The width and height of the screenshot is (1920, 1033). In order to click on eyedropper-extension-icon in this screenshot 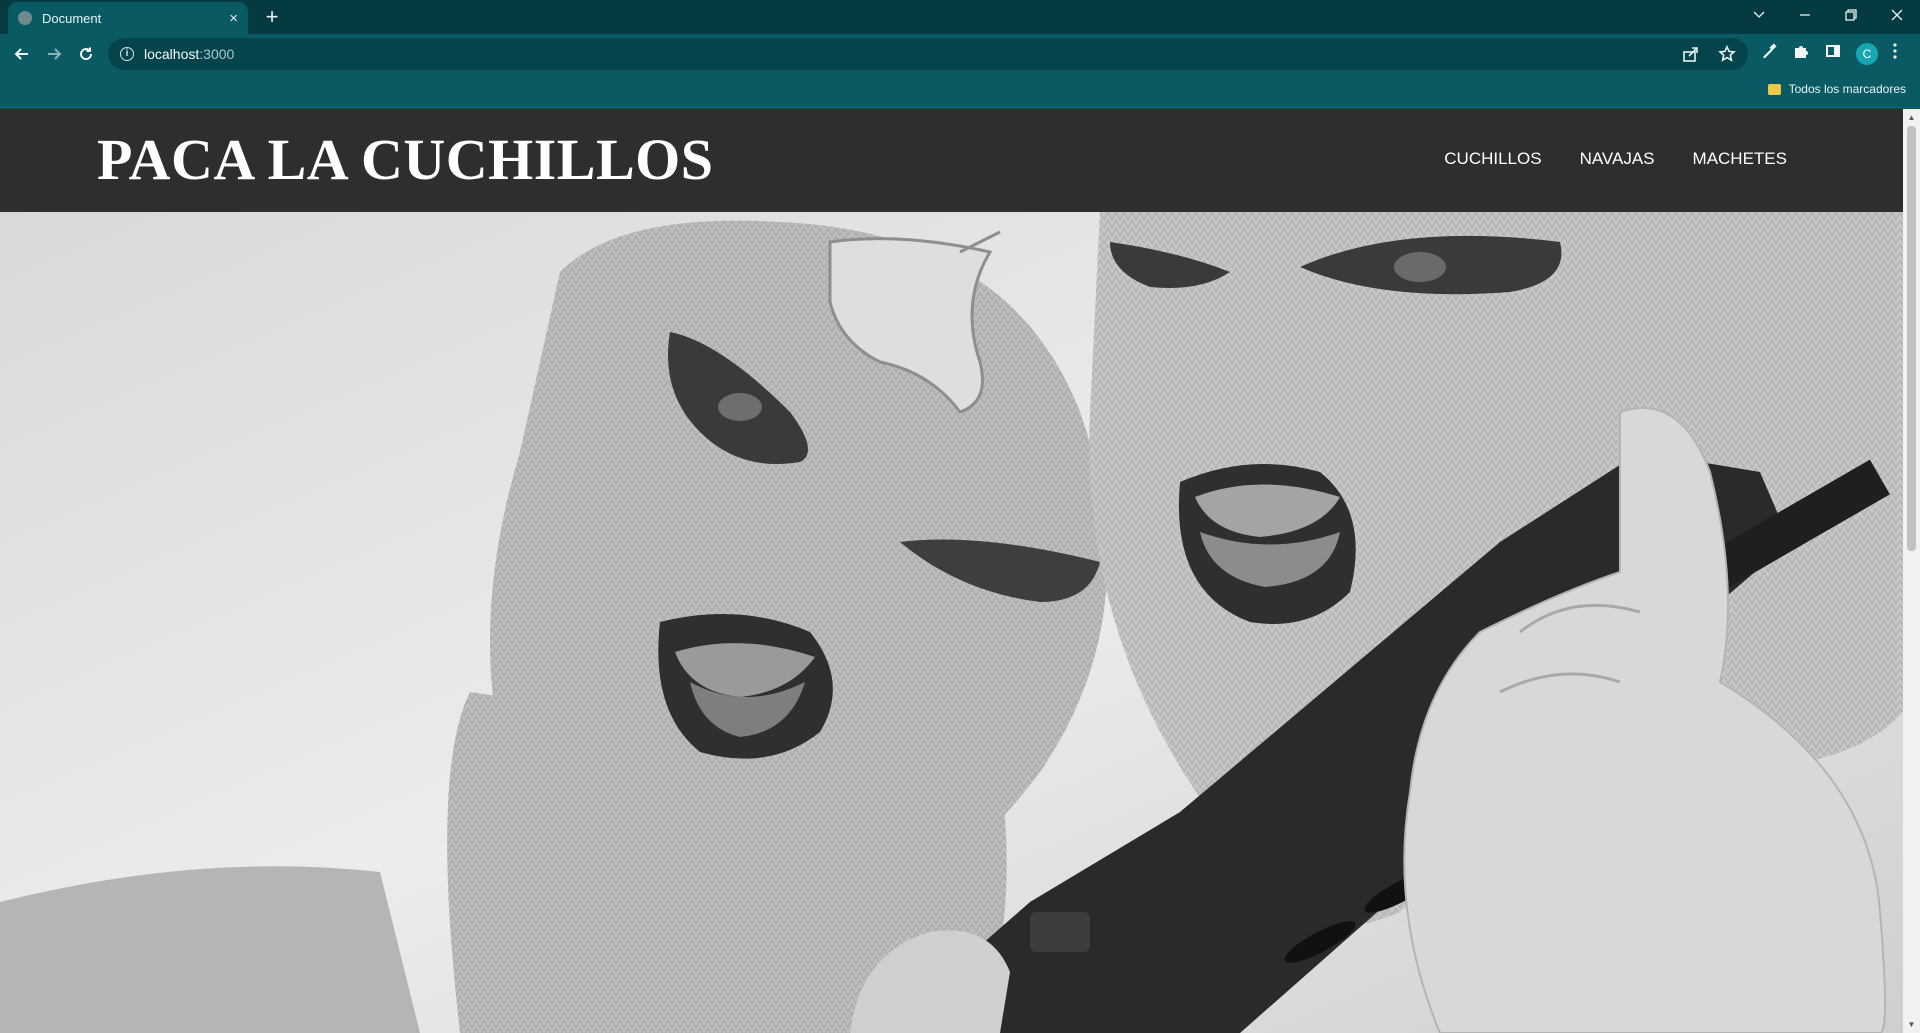, I will do `click(1769, 53)`.